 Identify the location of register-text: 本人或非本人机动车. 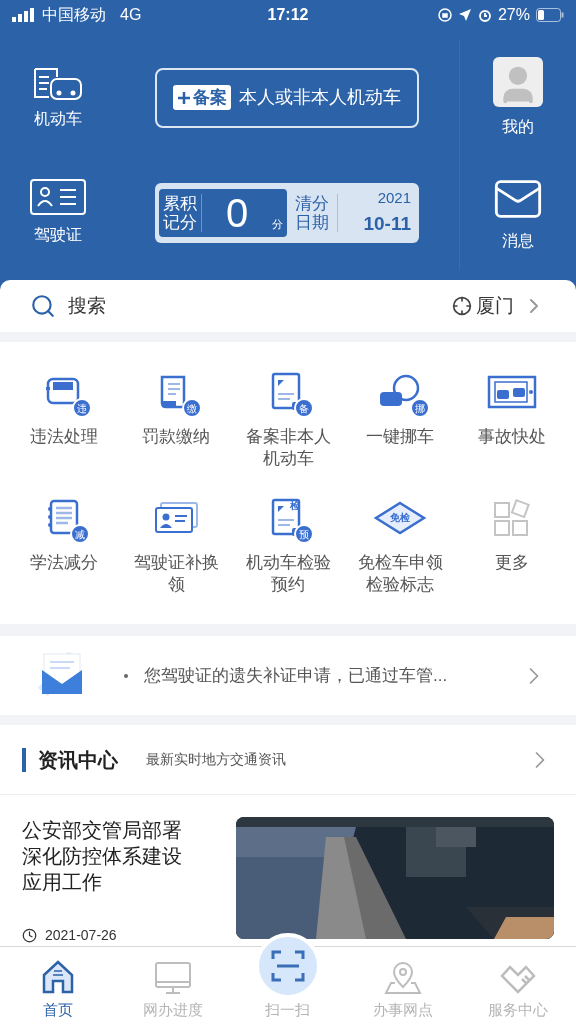
(320, 97).